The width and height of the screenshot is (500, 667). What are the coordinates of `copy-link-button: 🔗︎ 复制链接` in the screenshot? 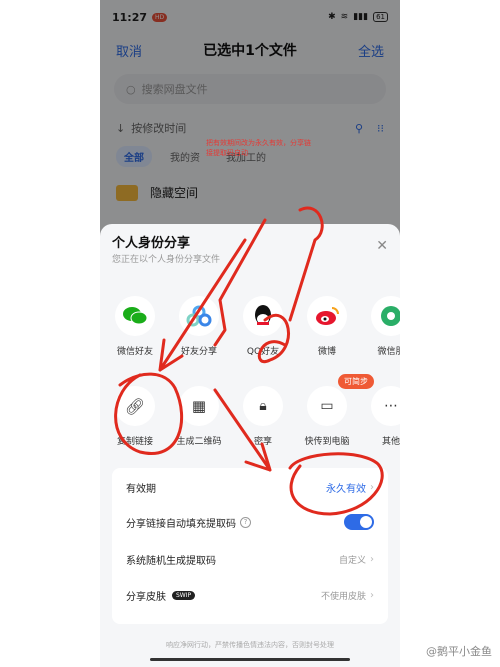 It's located at (135, 416).